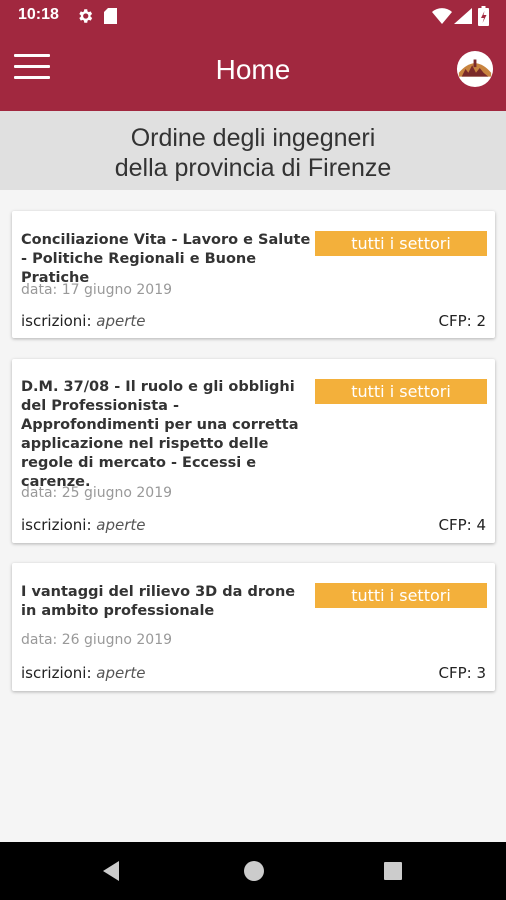 This screenshot has width=506, height=900. I want to click on navigation-bar, so click(253, 871).